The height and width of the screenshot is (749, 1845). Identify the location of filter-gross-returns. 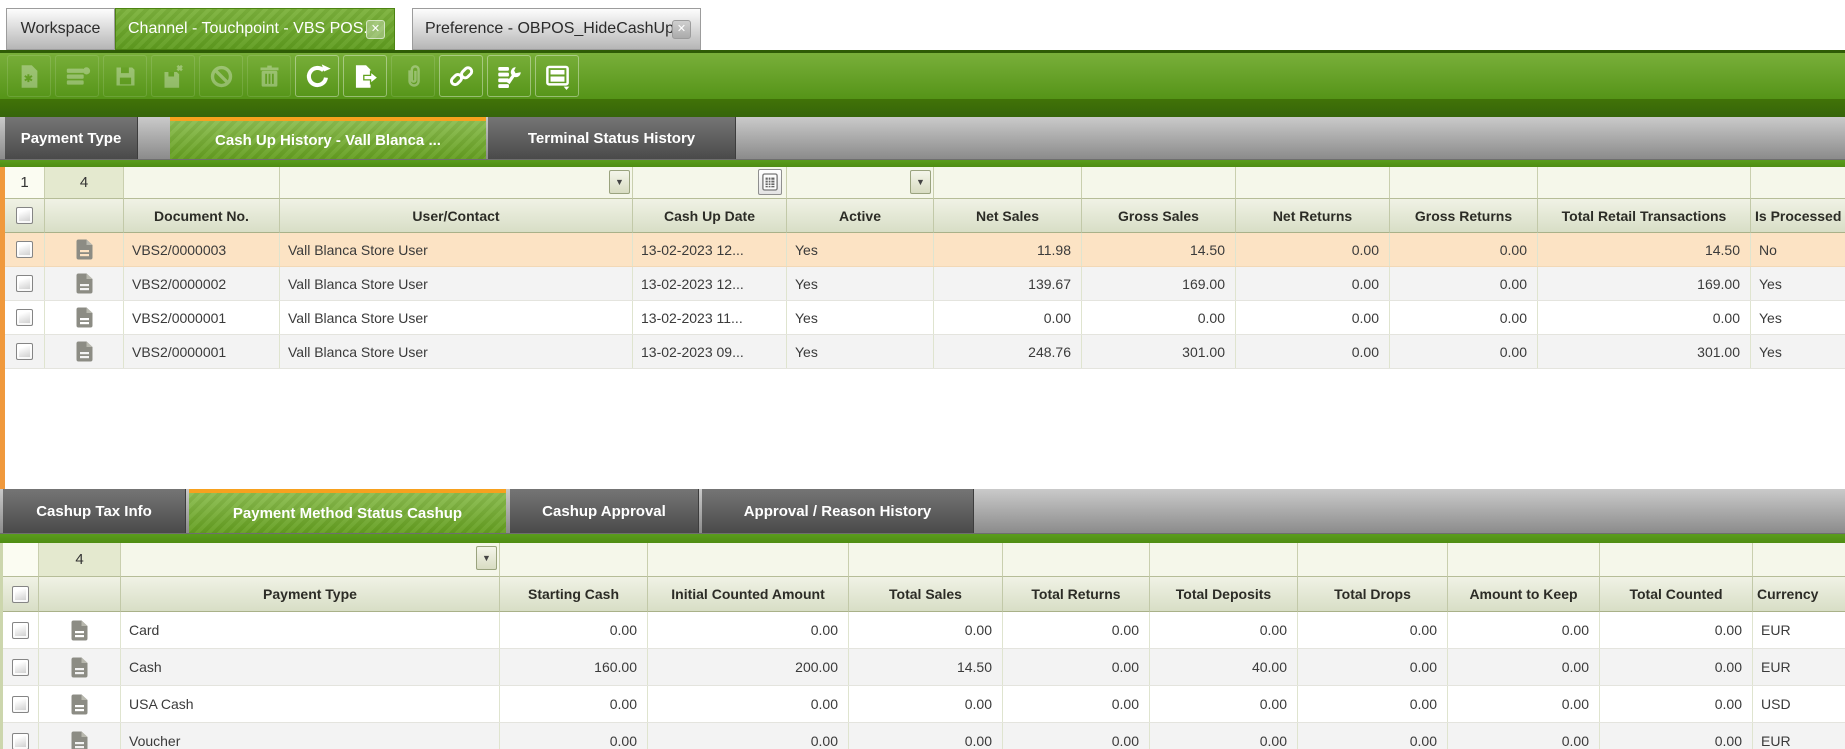
(1464, 183).